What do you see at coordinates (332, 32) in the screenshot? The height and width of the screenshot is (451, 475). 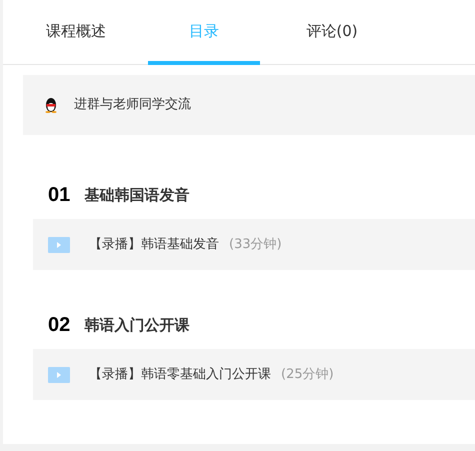 I see `tab: 评论(0)` at bounding box center [332, 32].